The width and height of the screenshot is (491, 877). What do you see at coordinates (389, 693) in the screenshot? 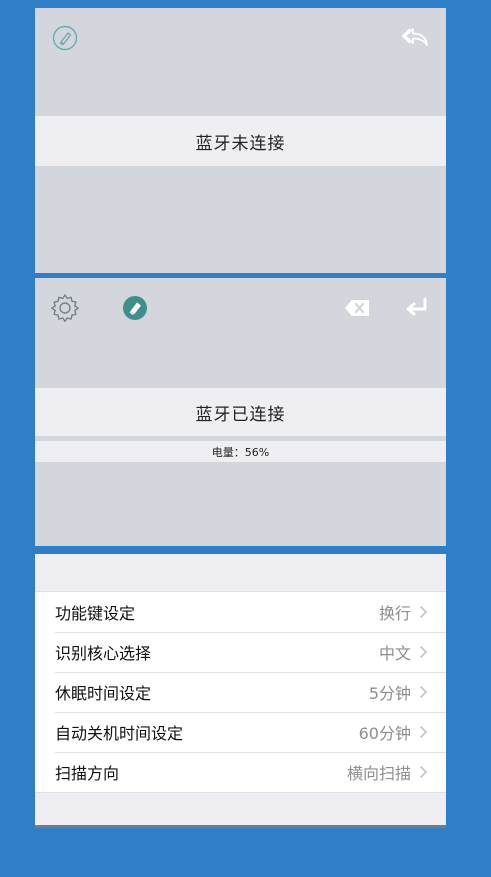
I see `settings-row-value: 5分钟` at bounding box center [389, 693].